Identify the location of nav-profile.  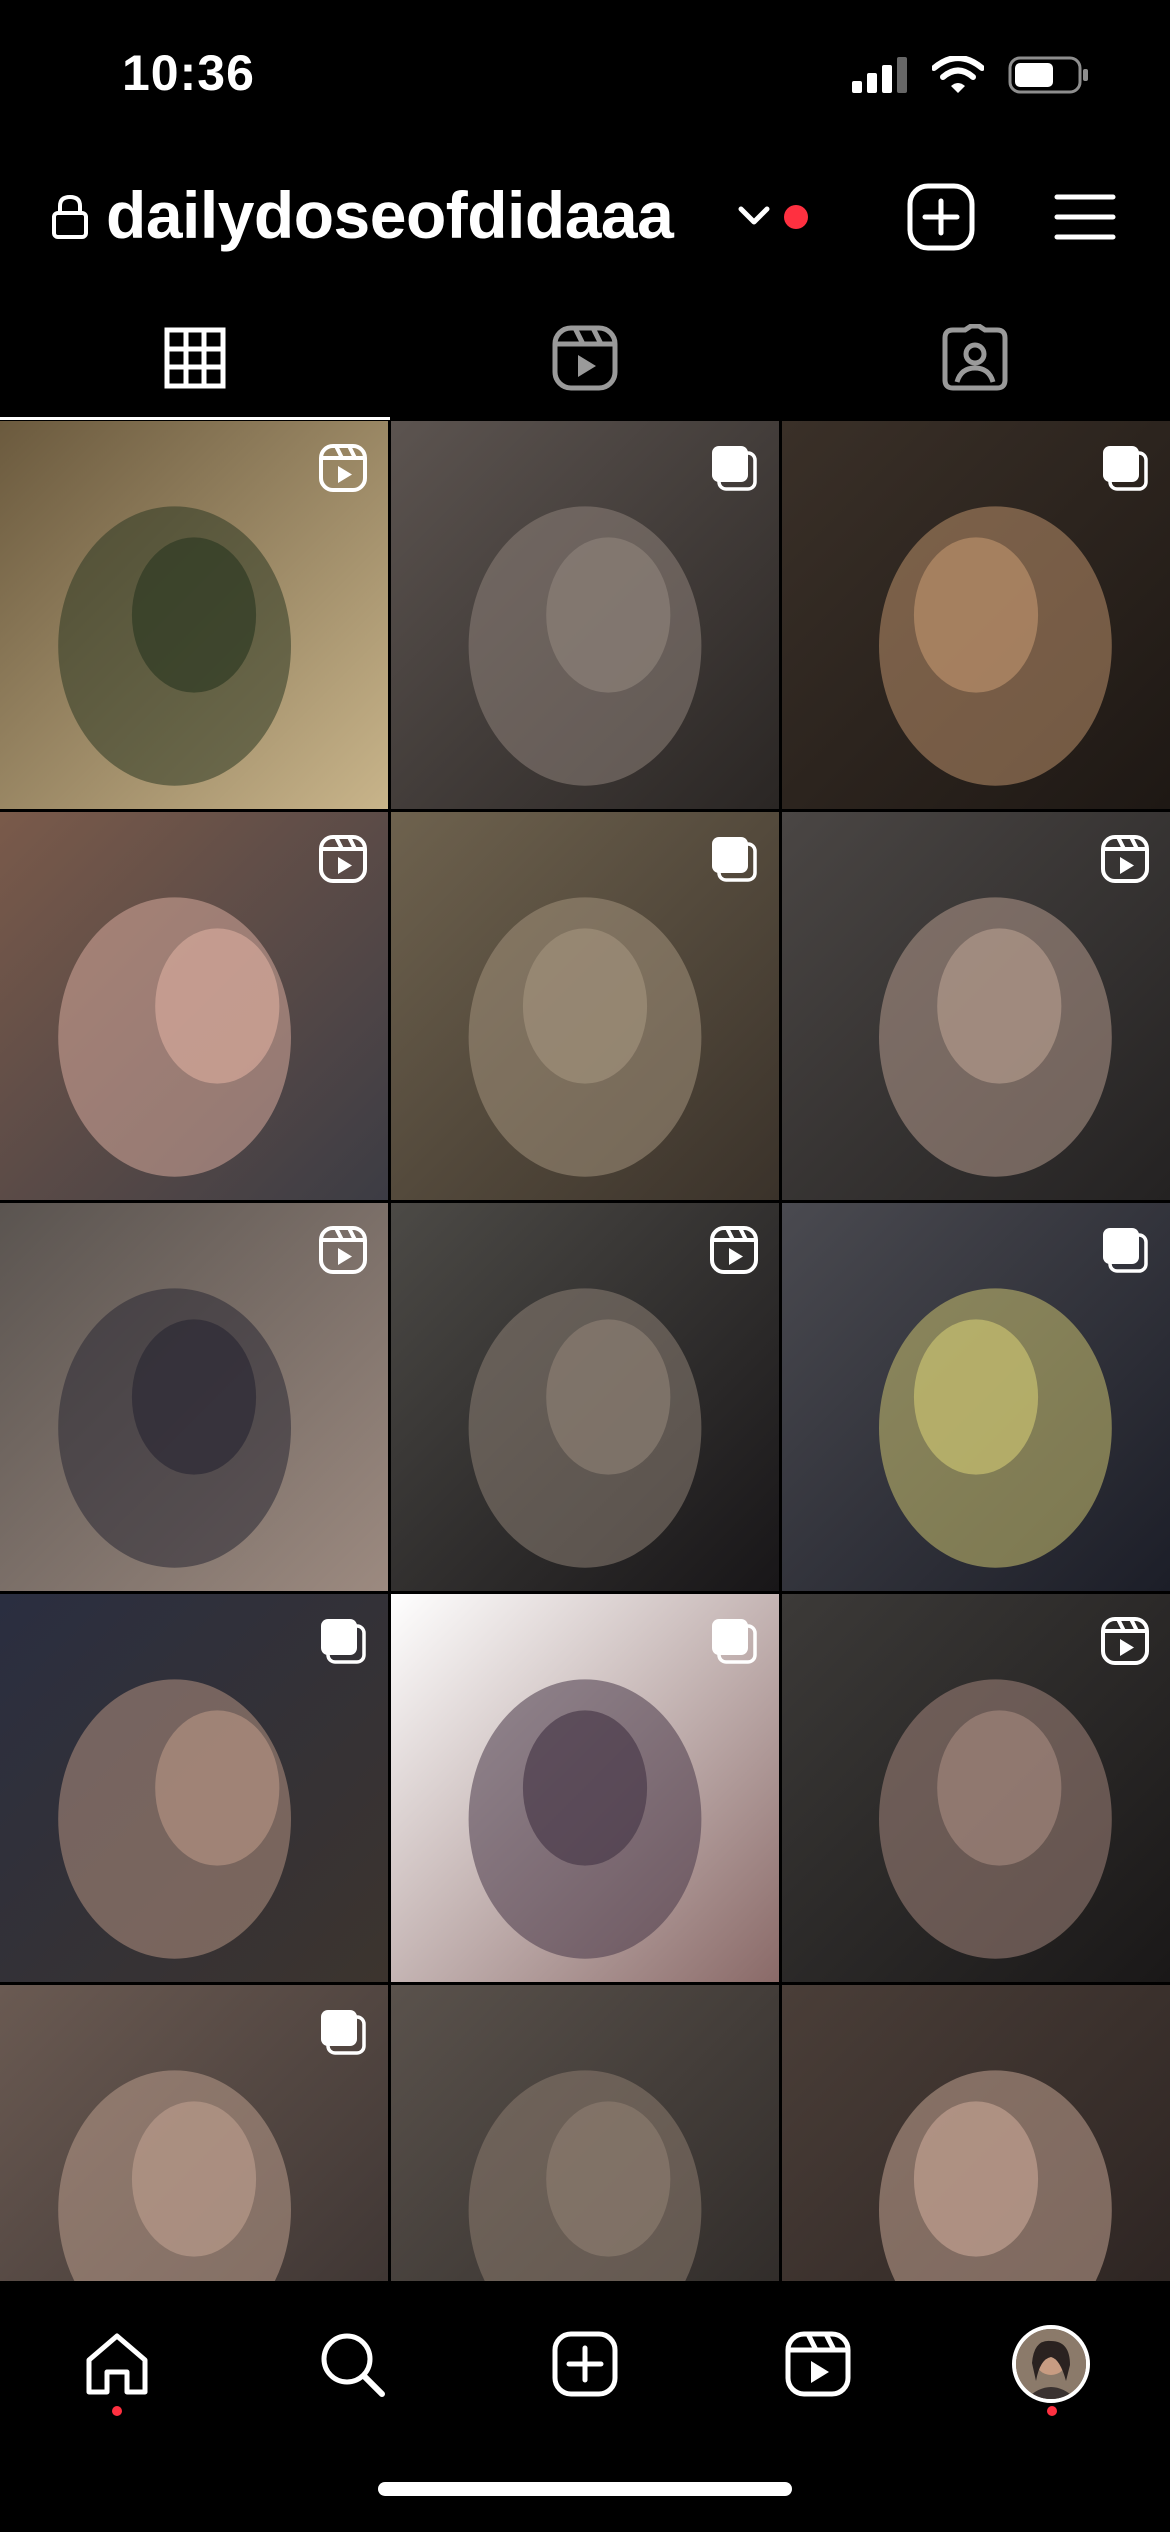
(1051, 2364).